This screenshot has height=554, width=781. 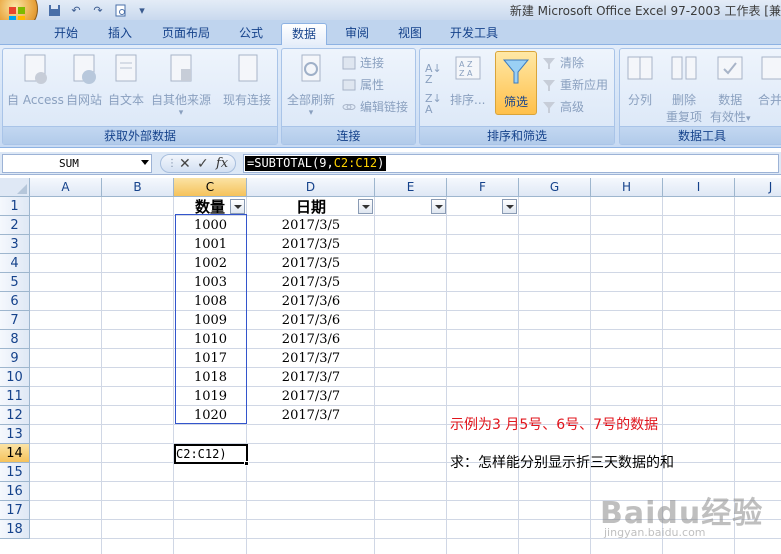 What do you see at coordinates (211, 454) in the screenshot?
I see `active-cell-C14: C2:C12)` at bounding box center [211, 454].